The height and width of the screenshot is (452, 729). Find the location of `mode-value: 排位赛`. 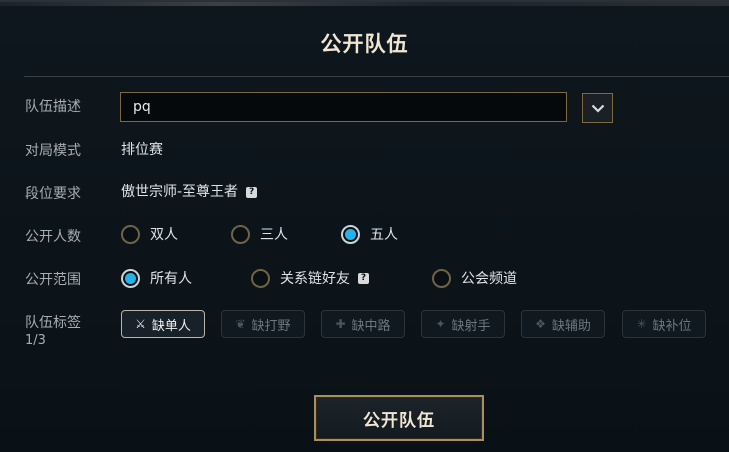

mode-value: 排位赛 is located at coordinates (142, 150).